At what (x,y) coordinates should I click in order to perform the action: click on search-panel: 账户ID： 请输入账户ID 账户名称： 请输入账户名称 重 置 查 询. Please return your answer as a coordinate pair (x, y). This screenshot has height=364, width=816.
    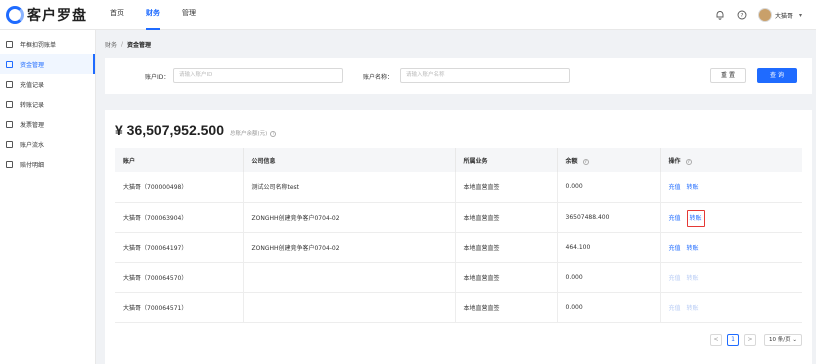
    Looking at the image, I should click on (458, 76).